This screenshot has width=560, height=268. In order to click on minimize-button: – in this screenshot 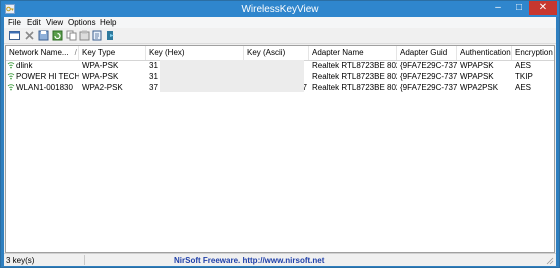, I will do `click(498, 8)`.